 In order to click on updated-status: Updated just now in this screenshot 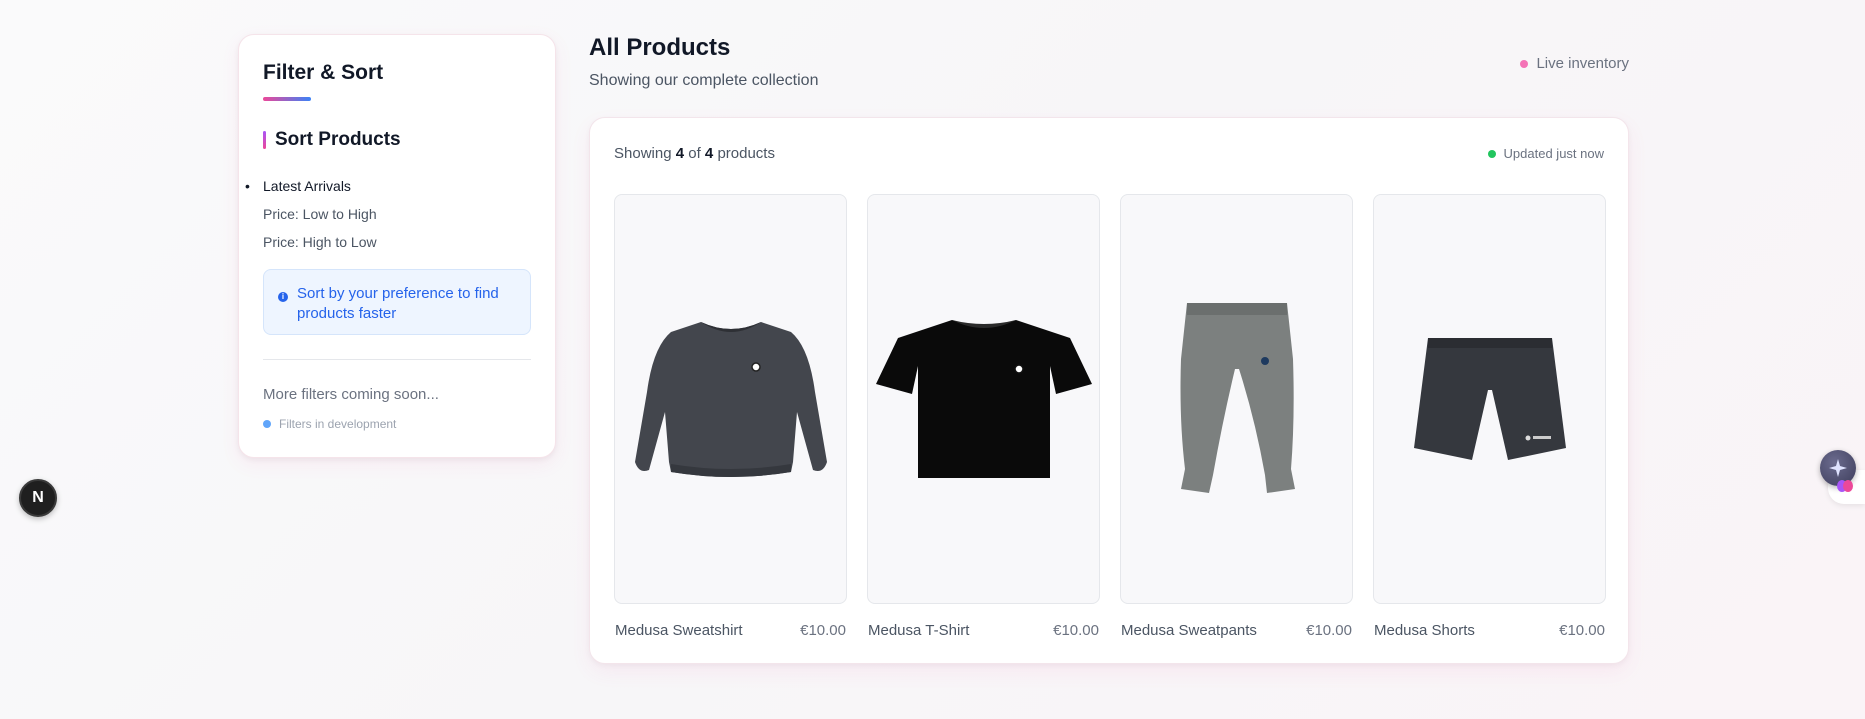, I will do `click(1545, 153)`.